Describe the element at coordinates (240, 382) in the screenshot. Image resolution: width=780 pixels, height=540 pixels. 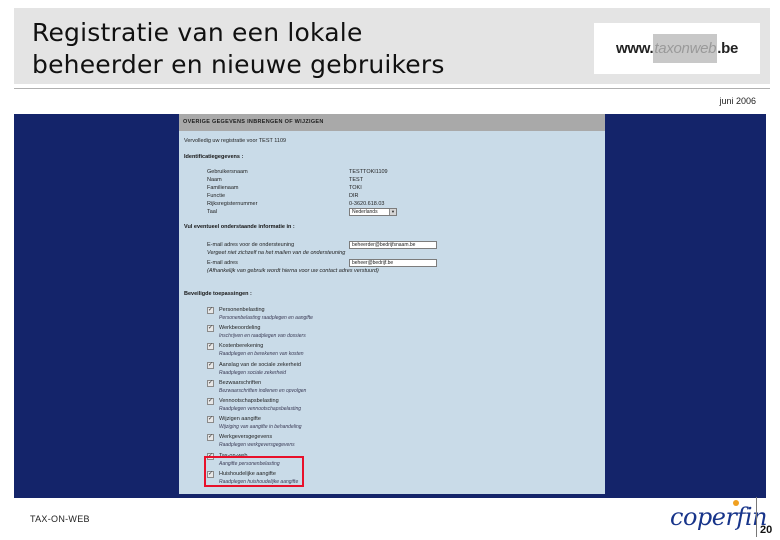
I see `app-name: Bezwaarschriften` at that location.